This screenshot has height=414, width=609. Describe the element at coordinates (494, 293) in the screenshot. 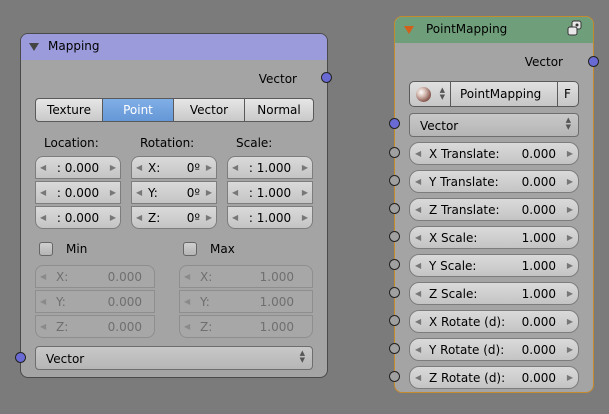

I see `z-scale-field: ◀ Z Scale: 1.000 ▶` at that location.